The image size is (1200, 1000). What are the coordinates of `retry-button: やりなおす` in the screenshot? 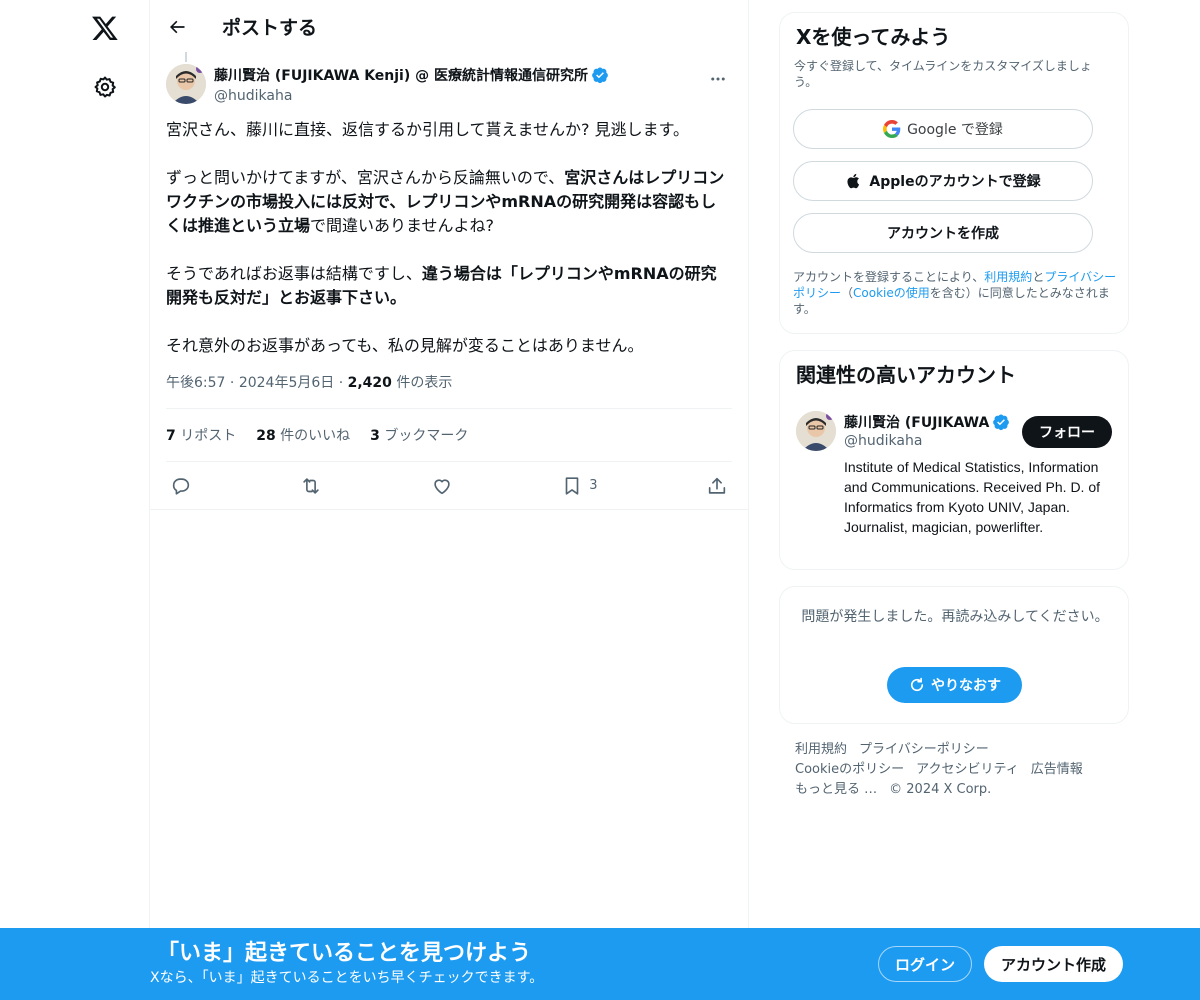 It's located at (954, 685).